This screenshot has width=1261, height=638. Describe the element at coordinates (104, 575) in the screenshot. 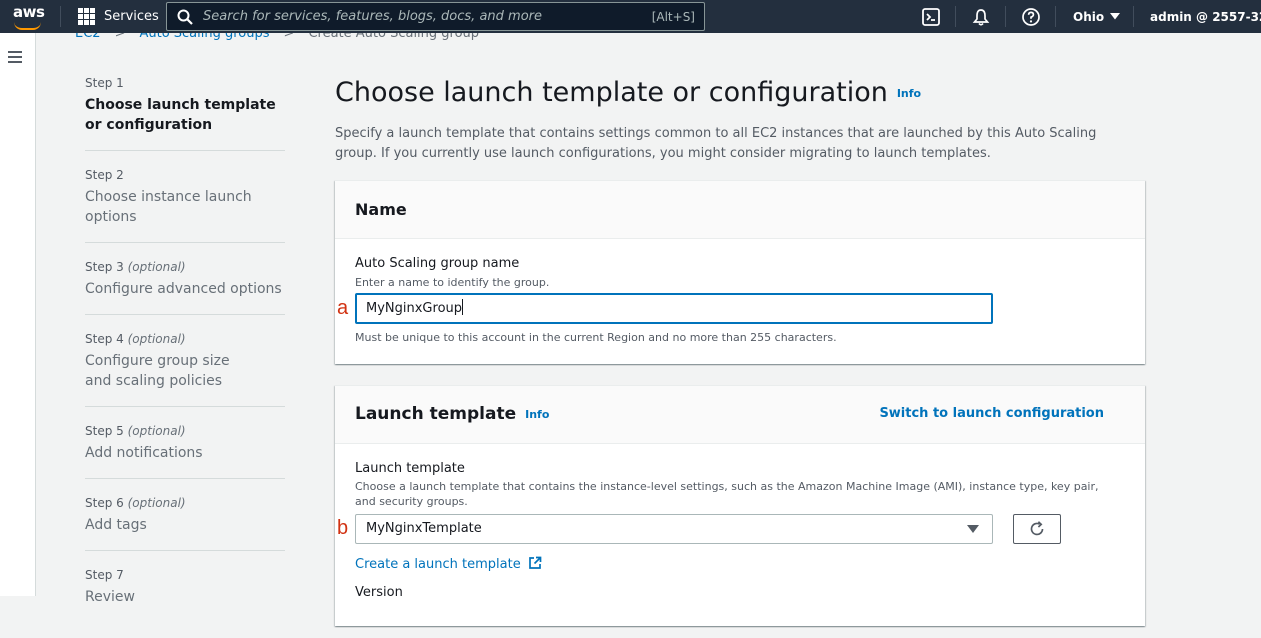

I see `step-number: Step 7` at that location.